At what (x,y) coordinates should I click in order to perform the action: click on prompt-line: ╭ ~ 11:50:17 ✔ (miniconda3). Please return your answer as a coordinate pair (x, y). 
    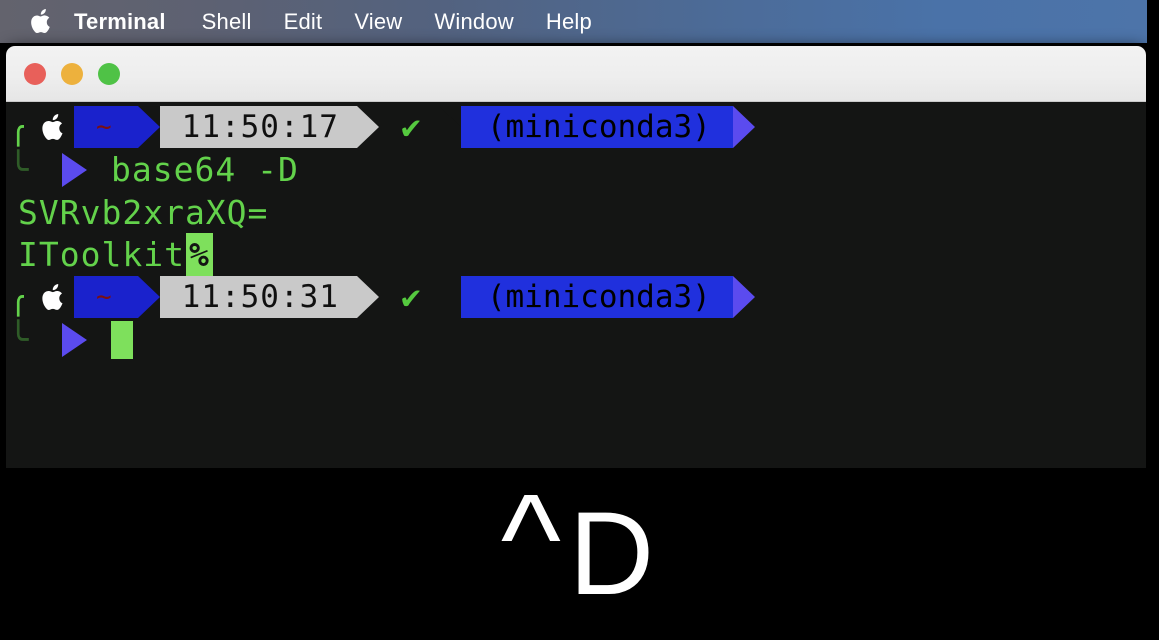
    Looking at the image, I should click on (576, 127).